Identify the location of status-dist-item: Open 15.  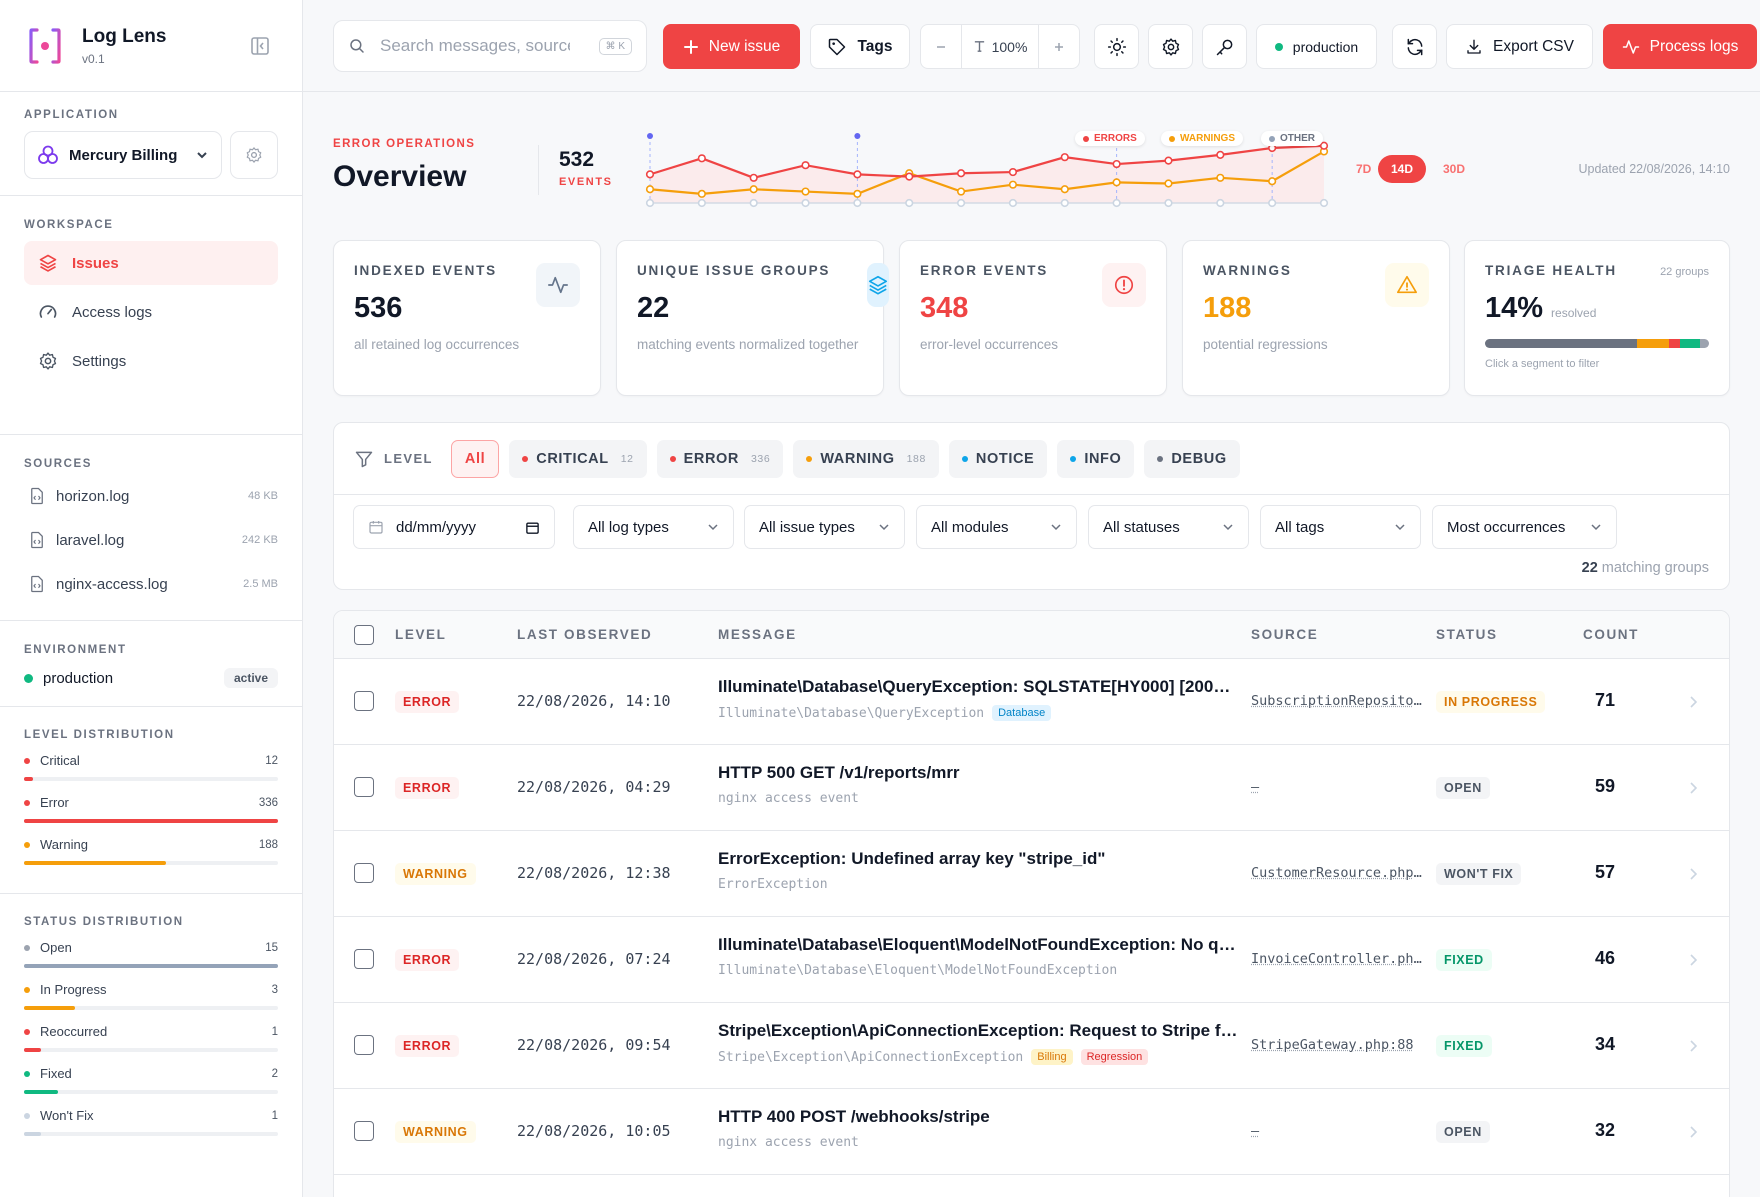
(151, 954).